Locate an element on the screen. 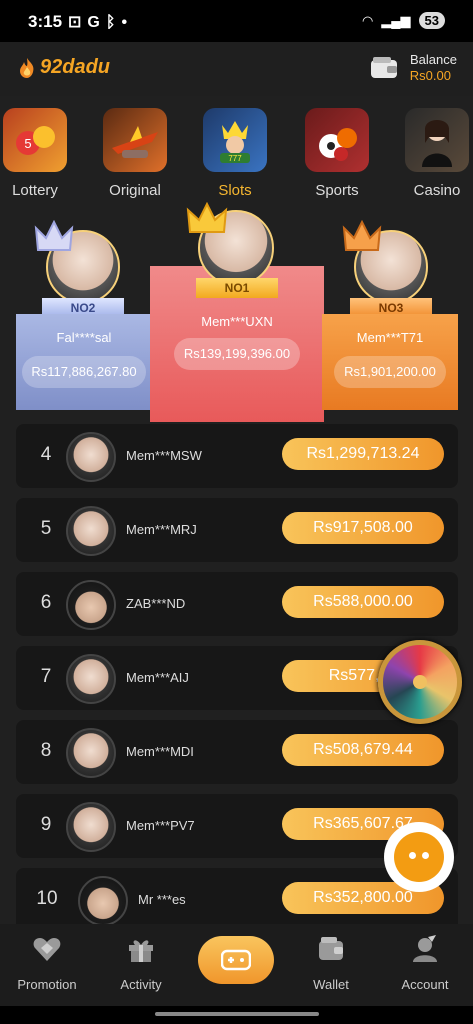 The image size is (473, 1024). home-bar is located at coordinates (237, 1014).